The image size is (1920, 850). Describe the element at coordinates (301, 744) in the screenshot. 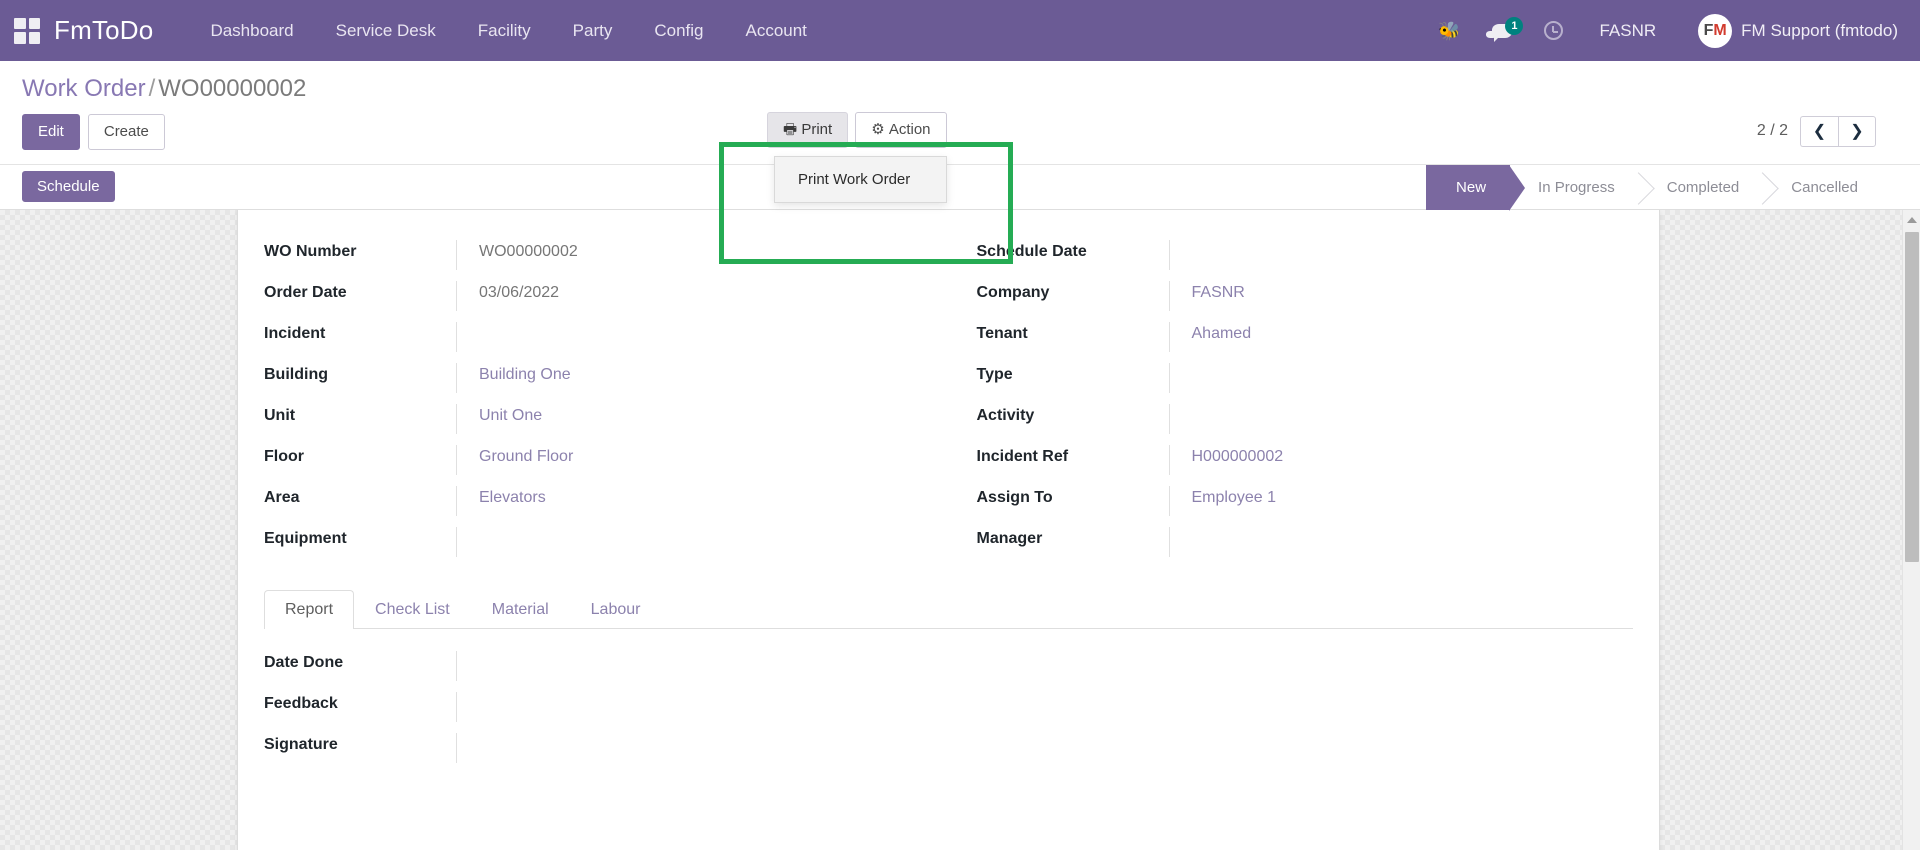

I see `field-label: Signature` at that location.